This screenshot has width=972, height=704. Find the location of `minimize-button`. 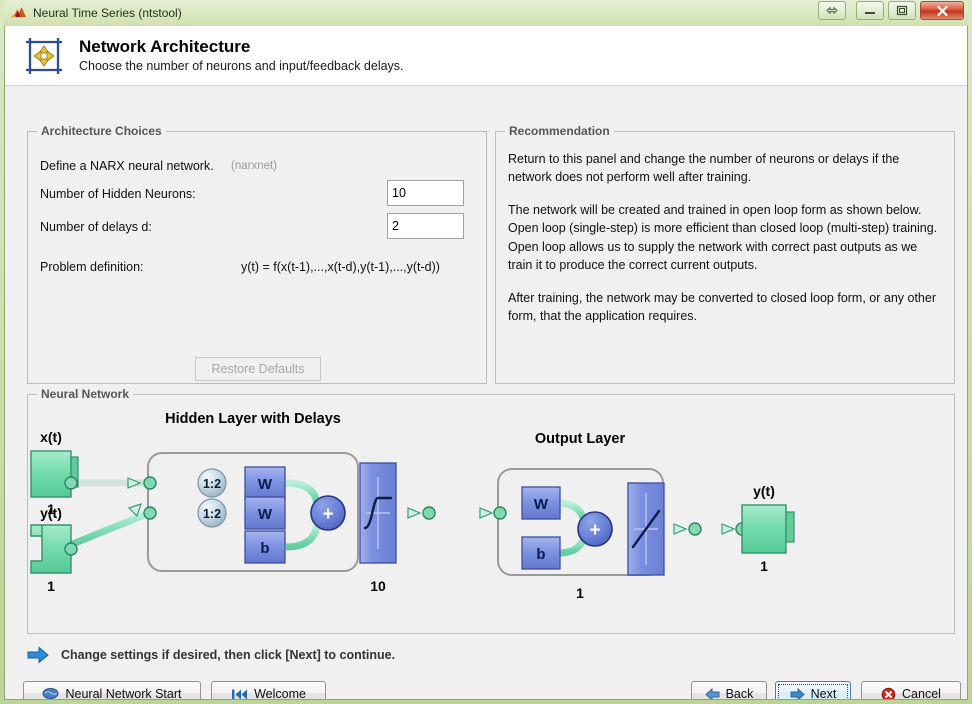

minimize-button is located at coordinates (870, 10).